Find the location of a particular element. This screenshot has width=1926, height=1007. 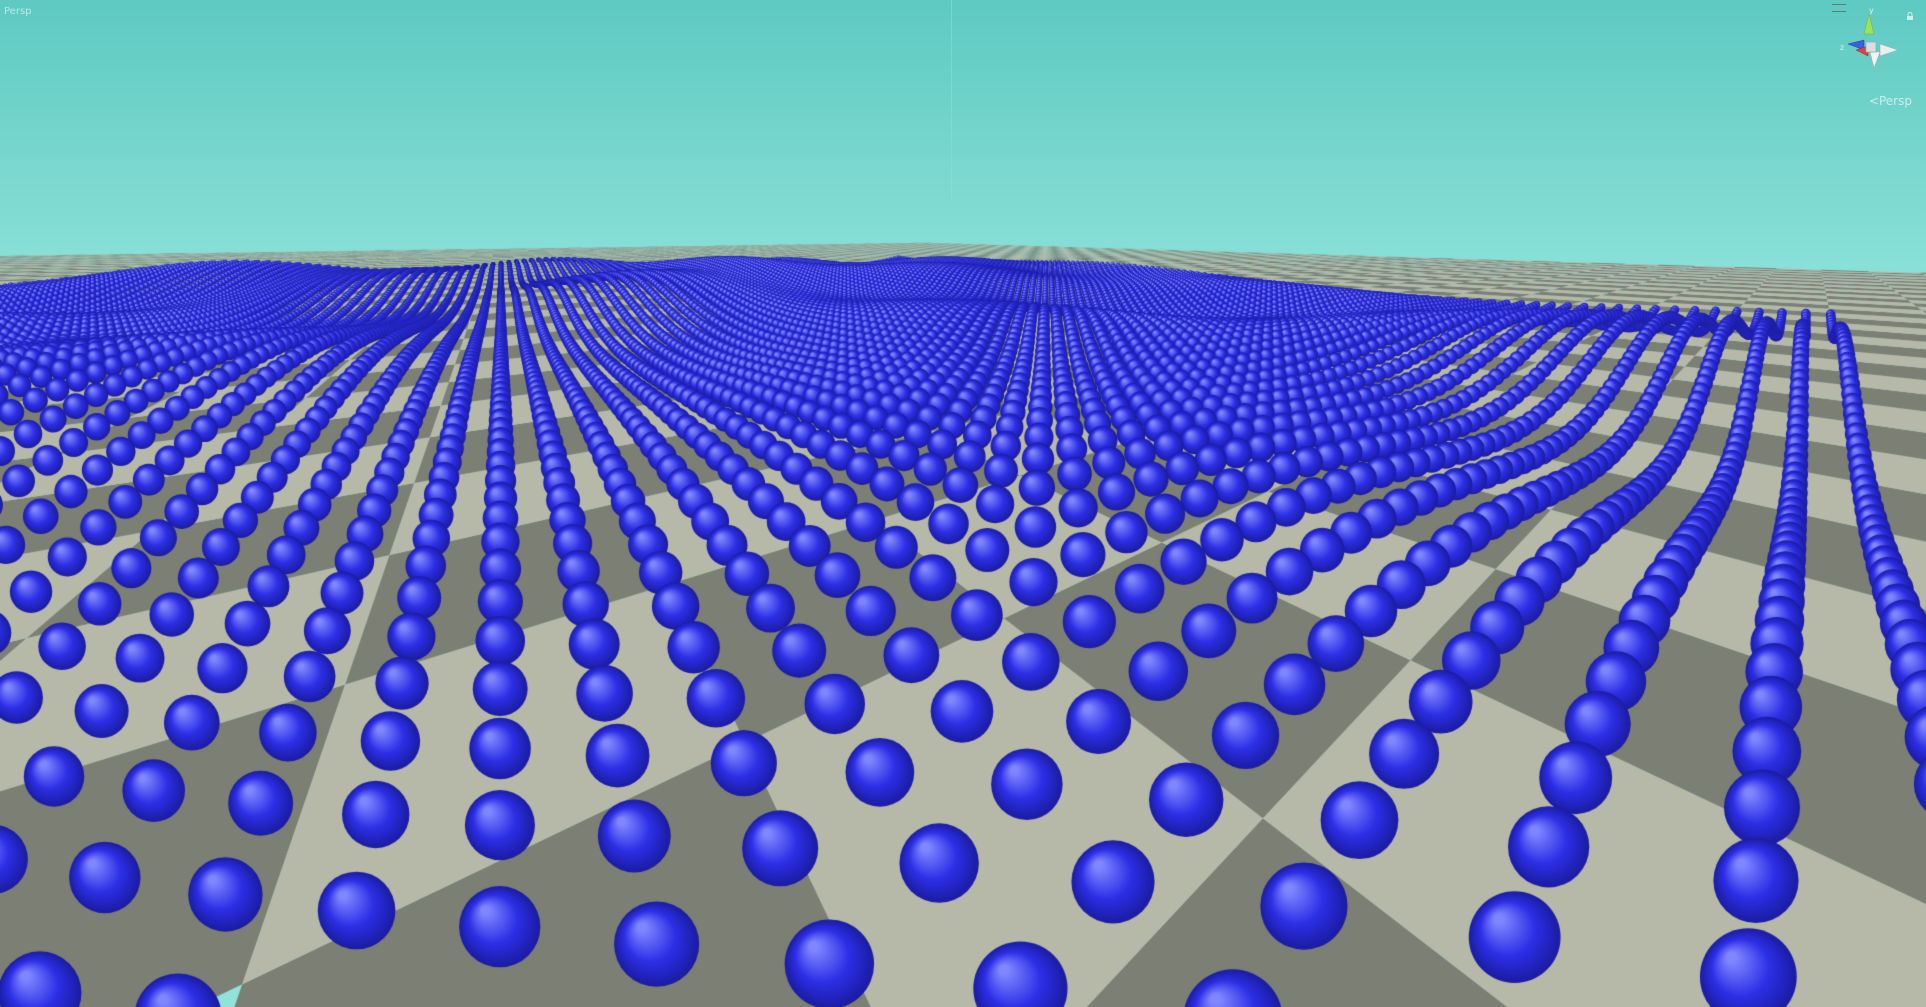

projection-label-text: <Persp is located at coordinates (1890, 101).